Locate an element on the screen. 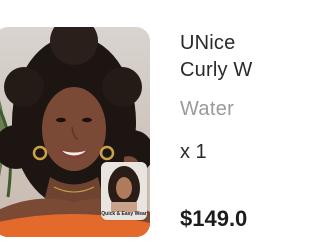  product-variant: Water is located at coordinates (207, 109).